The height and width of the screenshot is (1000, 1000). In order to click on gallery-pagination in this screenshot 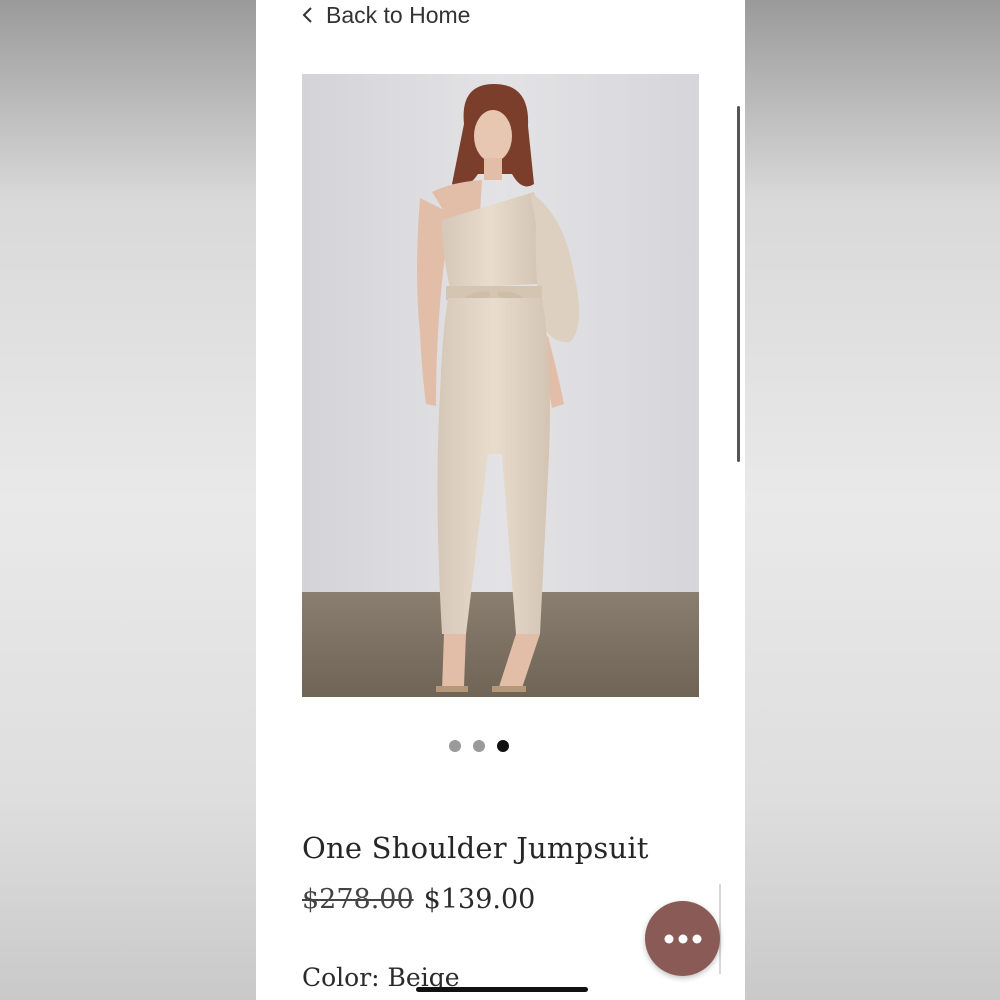, I will do `click(489, 746)`.